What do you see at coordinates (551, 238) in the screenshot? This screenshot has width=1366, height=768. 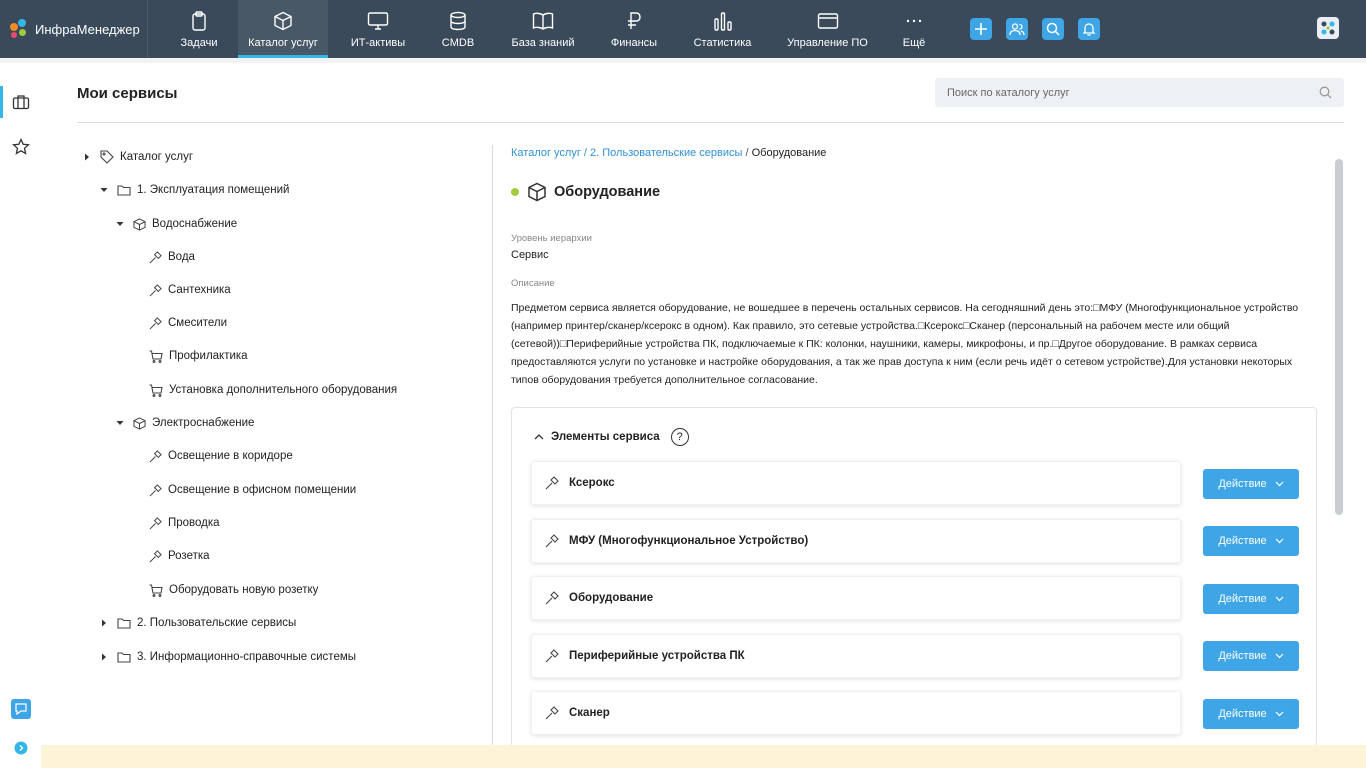 I see `hierarchy-level-label: Уровень иерархии` at bounding box center [551, 238].